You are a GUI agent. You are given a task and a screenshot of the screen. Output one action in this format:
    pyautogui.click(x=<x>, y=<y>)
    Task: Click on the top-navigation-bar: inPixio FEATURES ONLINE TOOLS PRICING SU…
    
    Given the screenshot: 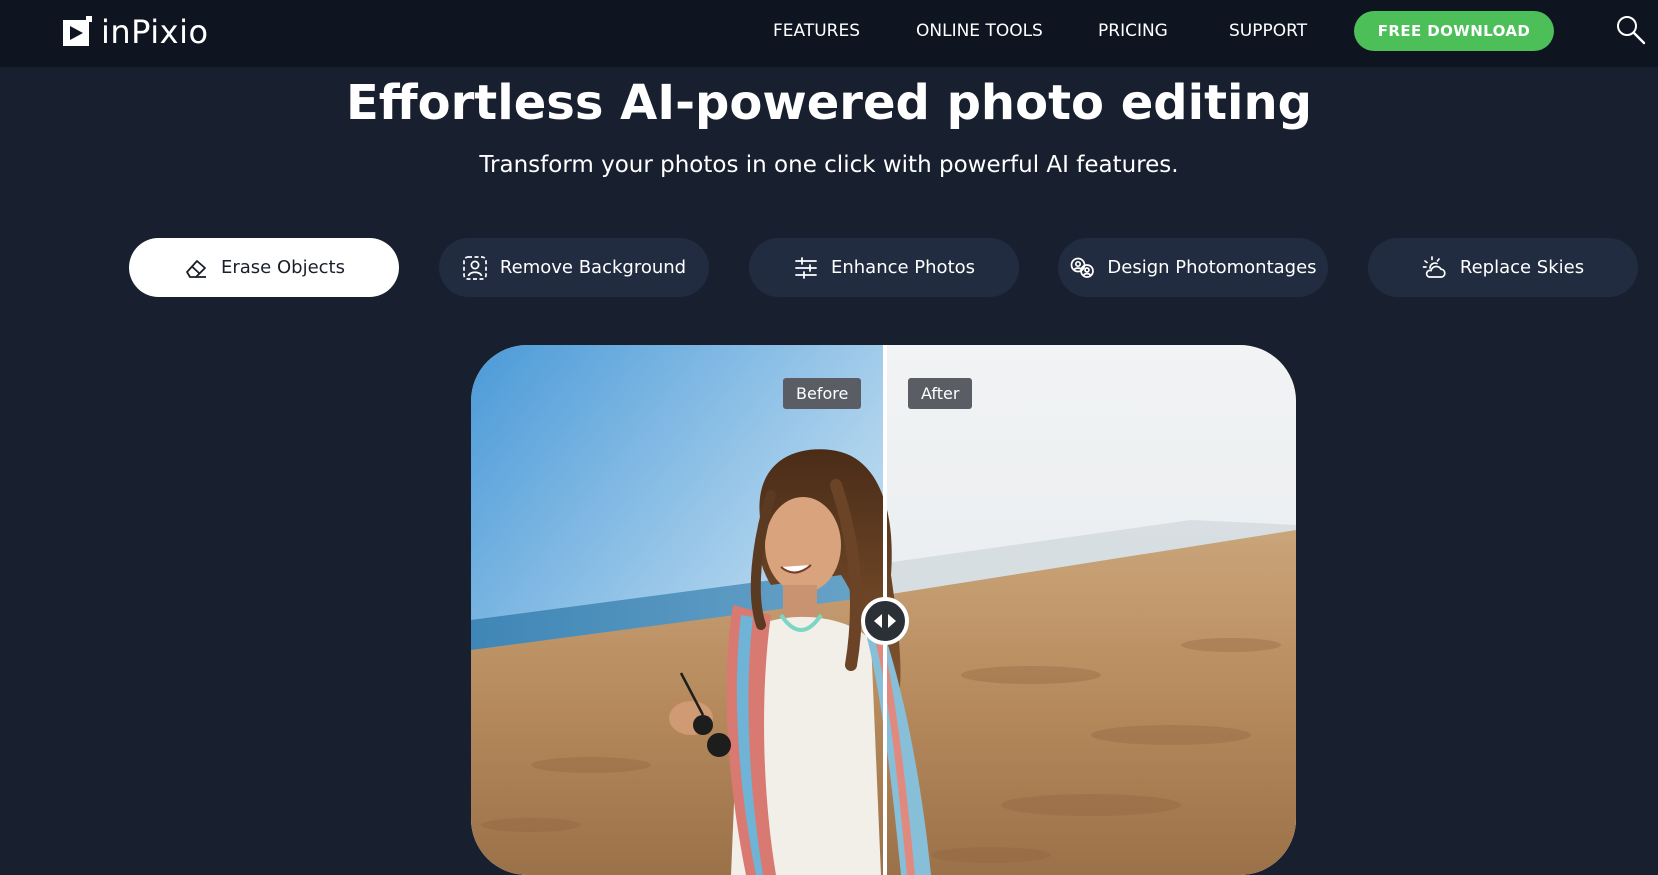 What is the action you would take?
    pyautogui.click(x=829, y=33)
    